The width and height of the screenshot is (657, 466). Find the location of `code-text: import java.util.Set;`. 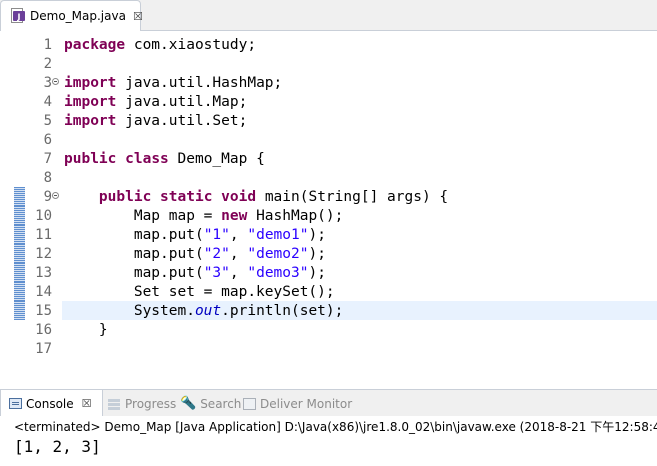

code-text: import java.util.Set; is located at coordinates (155, 121).